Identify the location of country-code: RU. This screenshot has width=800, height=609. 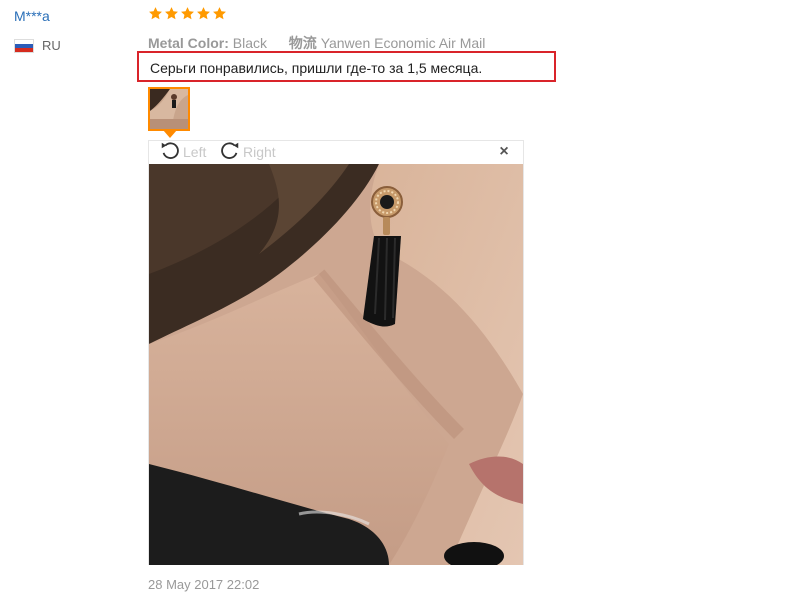
(51, 45).